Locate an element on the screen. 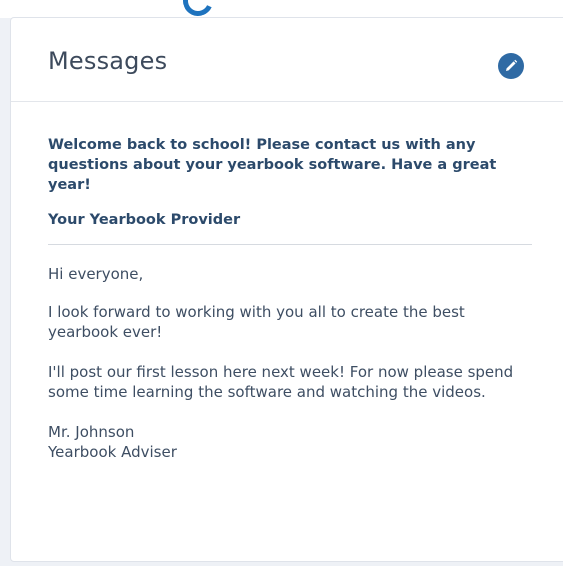  sender-role: Yearbook Adviser is located at coordinates (112, 452).